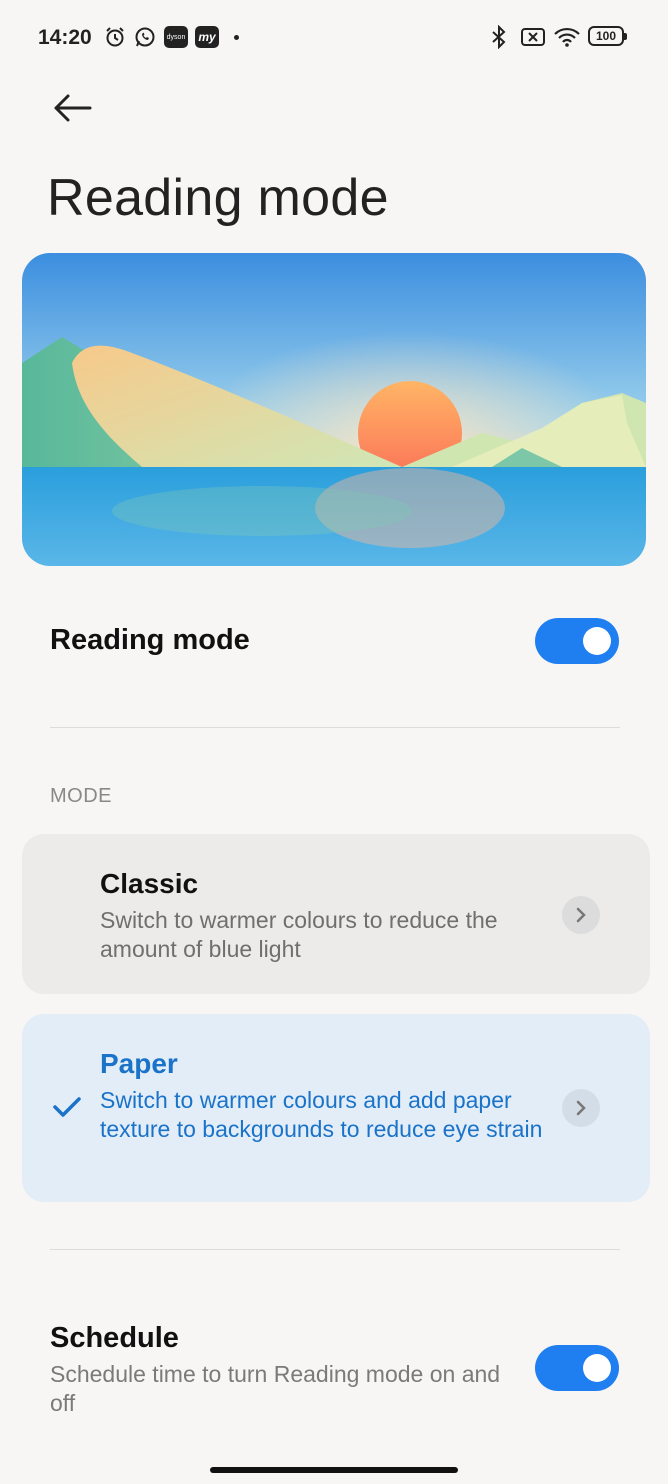 Image resolution: width=668 pixels, height=1484 pixels. What do you see at coordinates (533, 37) in the screenshot?
I see `sim-icon` at bounding box center [533, 37].